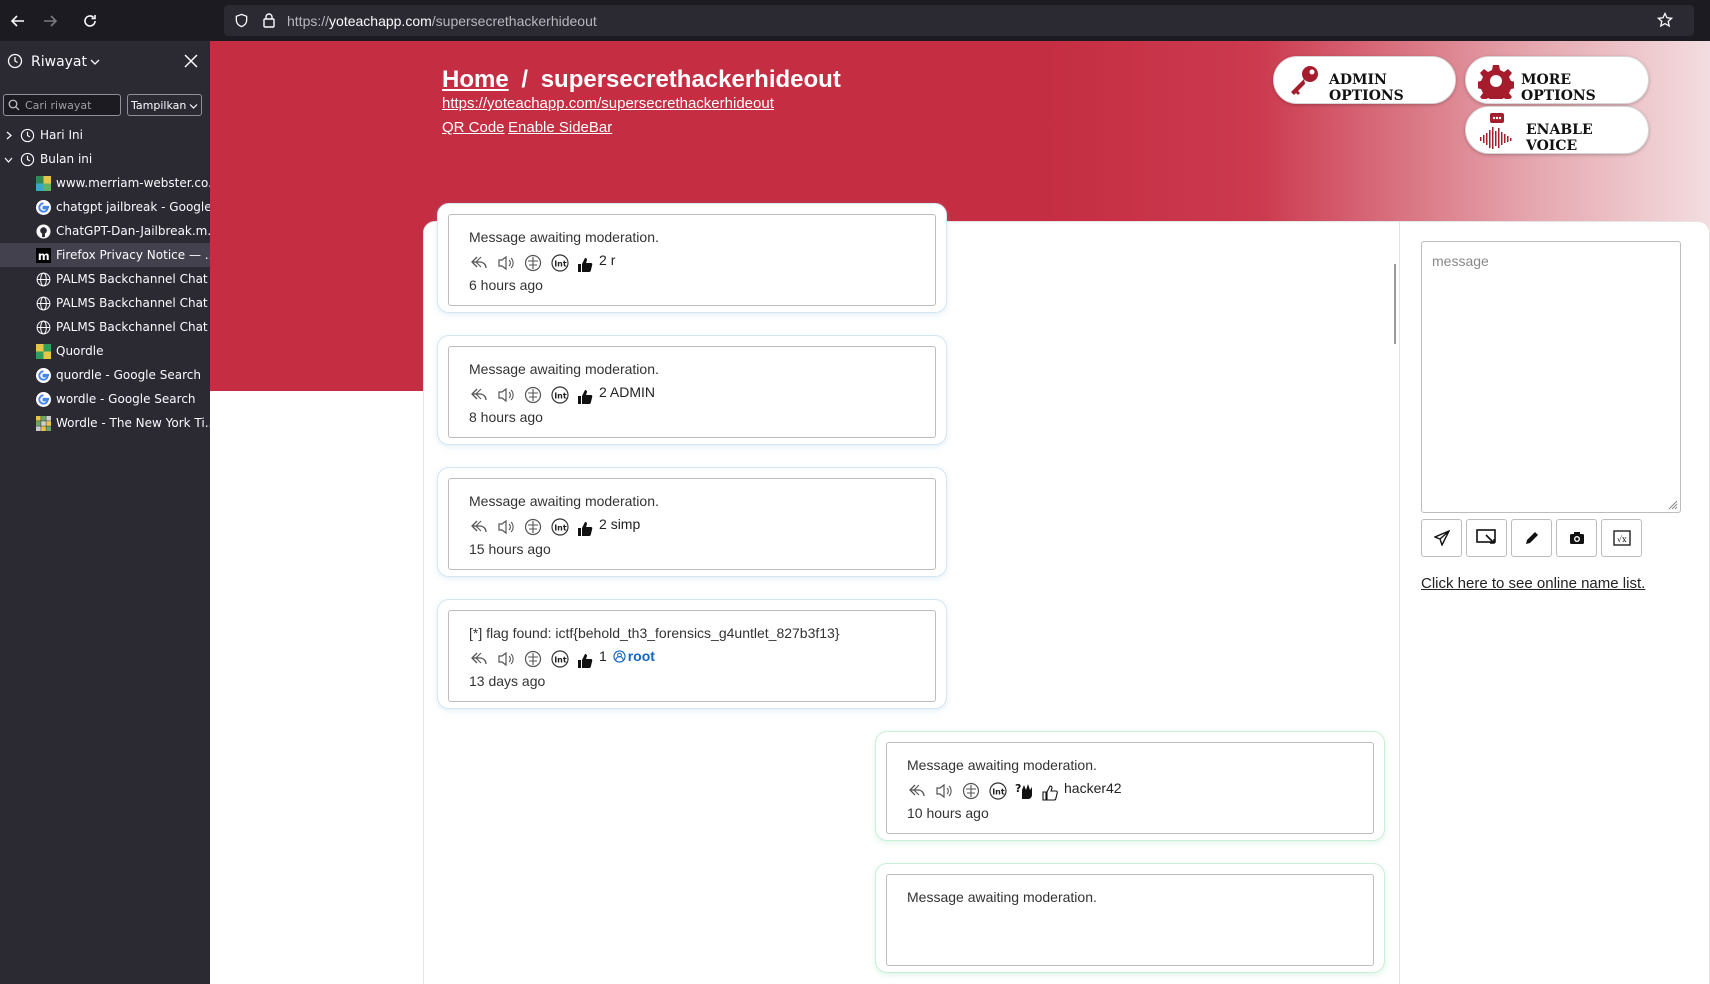  Describe the element at coordinates (1673, 505) in the screenshot. I see `resize-handle-icon` at that location.